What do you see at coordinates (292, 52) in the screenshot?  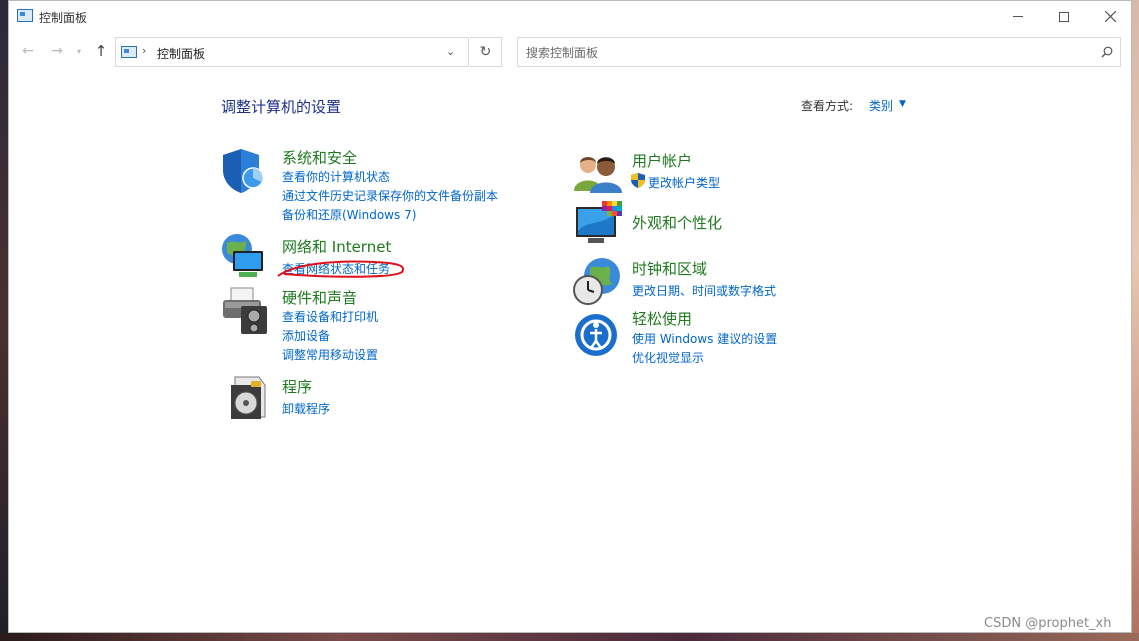 I see `address-bar: › 控制面板 ⌄` at bounding box center [292, 52].